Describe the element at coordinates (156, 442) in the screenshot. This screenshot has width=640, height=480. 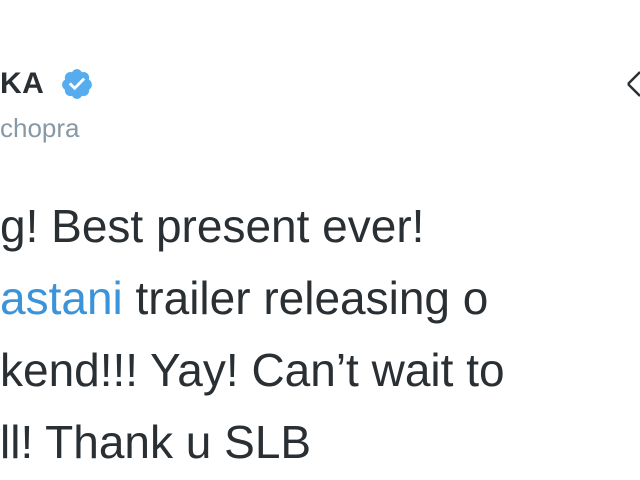
I see `tweet-line: ll! Thank u SLB` at that location.